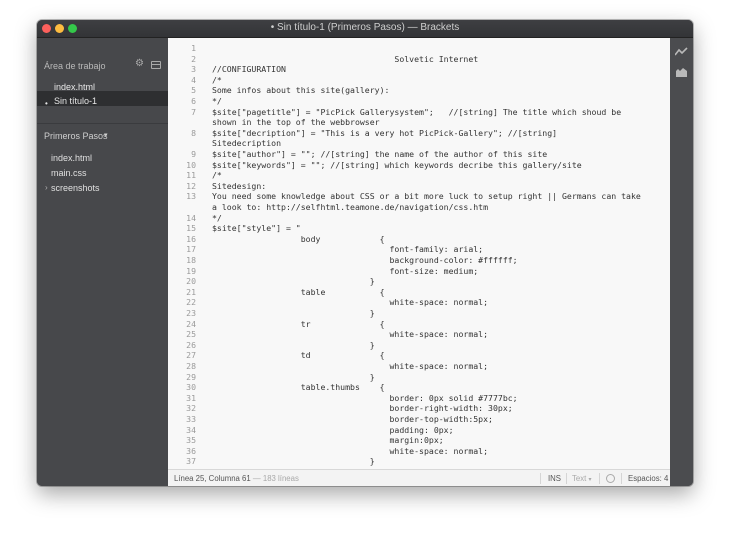  I want to click on settings-gear-icon: ⚙, so click(139, 64).